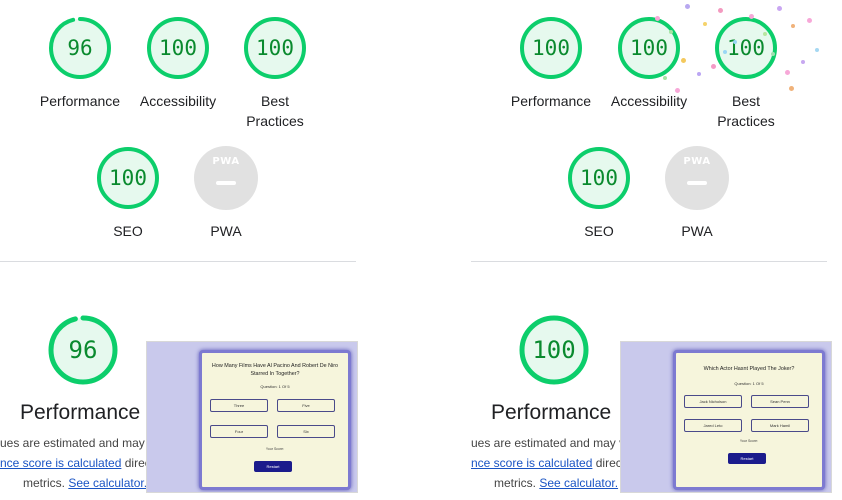 This screenshot has height=500, width=842. I want to click on performance-score-gauge: 100, so click(551, 48).